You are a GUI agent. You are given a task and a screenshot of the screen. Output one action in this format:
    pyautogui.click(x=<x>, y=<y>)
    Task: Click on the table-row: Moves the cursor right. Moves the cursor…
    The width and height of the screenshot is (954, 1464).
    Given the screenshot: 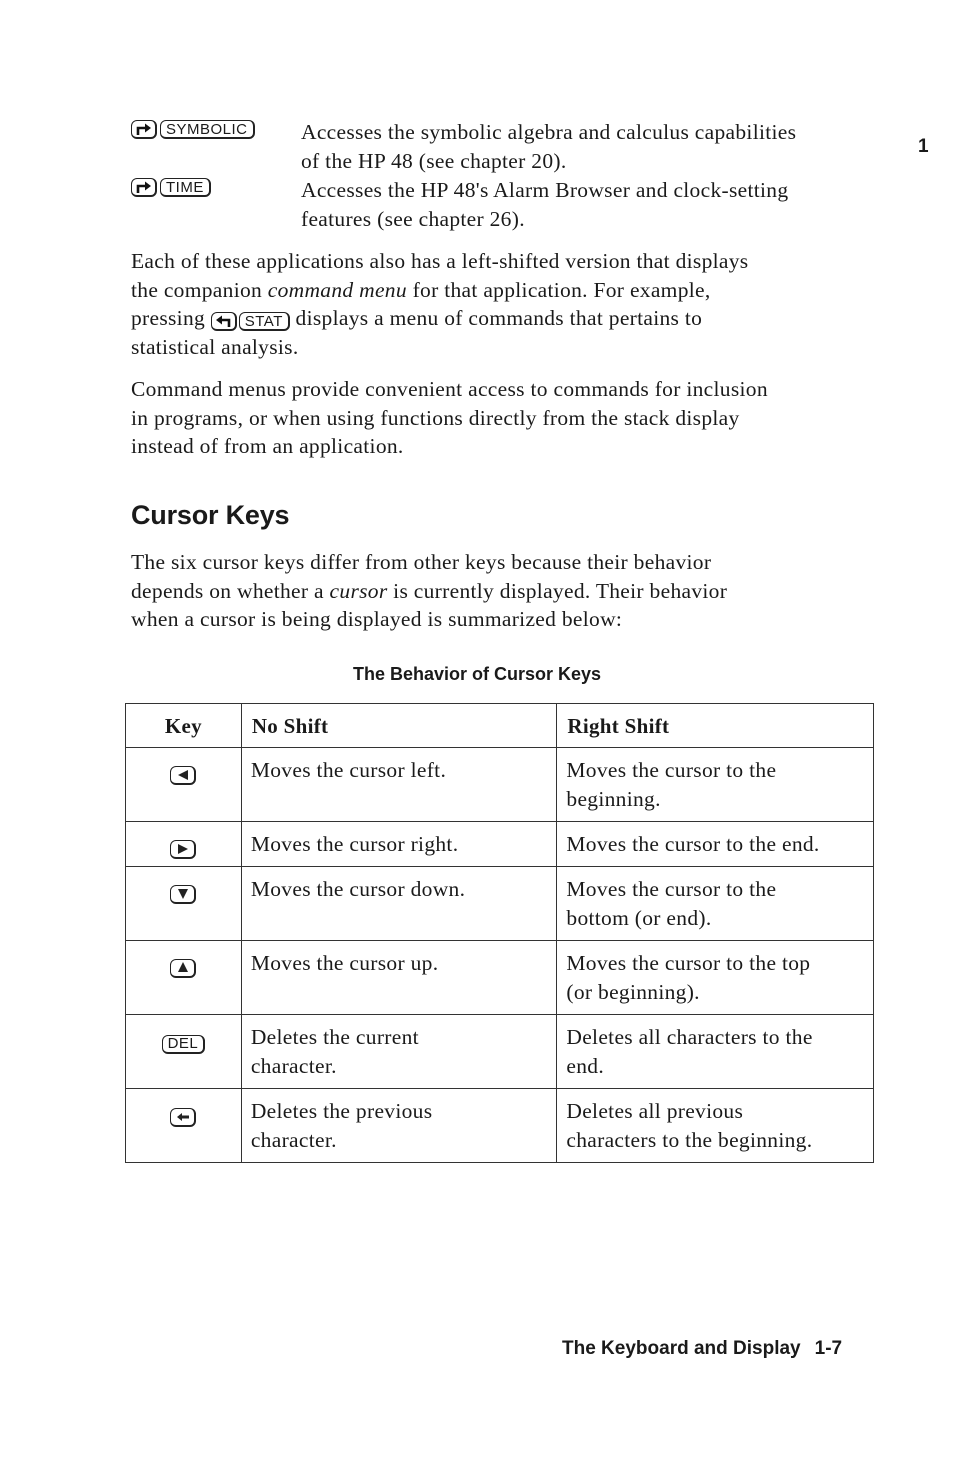 What is the action you would take?
    pyautogui.click(x=499, y=844)
    